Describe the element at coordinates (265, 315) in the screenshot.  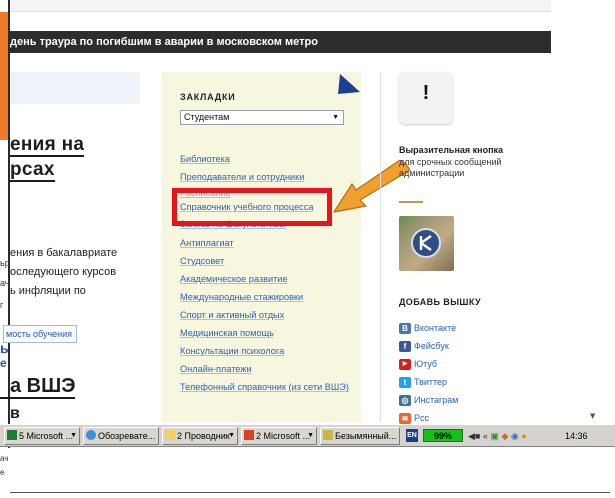
I see `bookmark-sport: Спорт и активный отдых` at that location.